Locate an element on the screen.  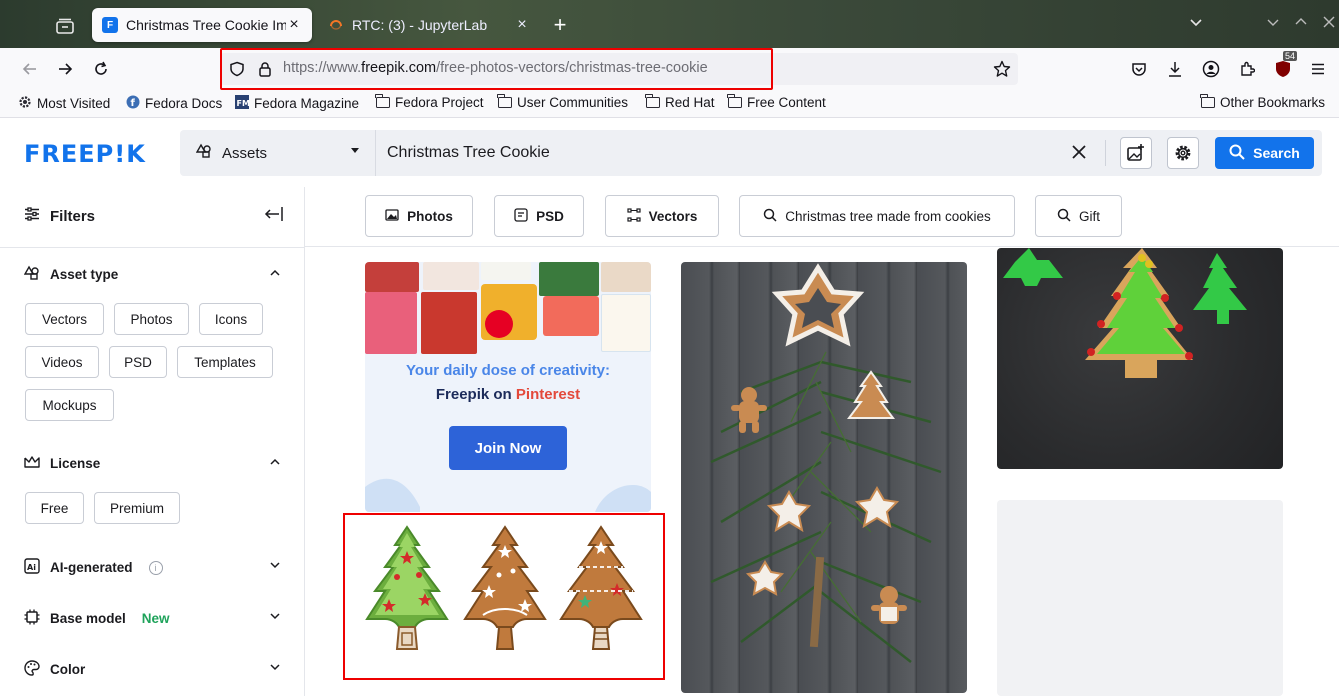
related-label: Christmas tree made from cookies is located at coordinates (888, 216).